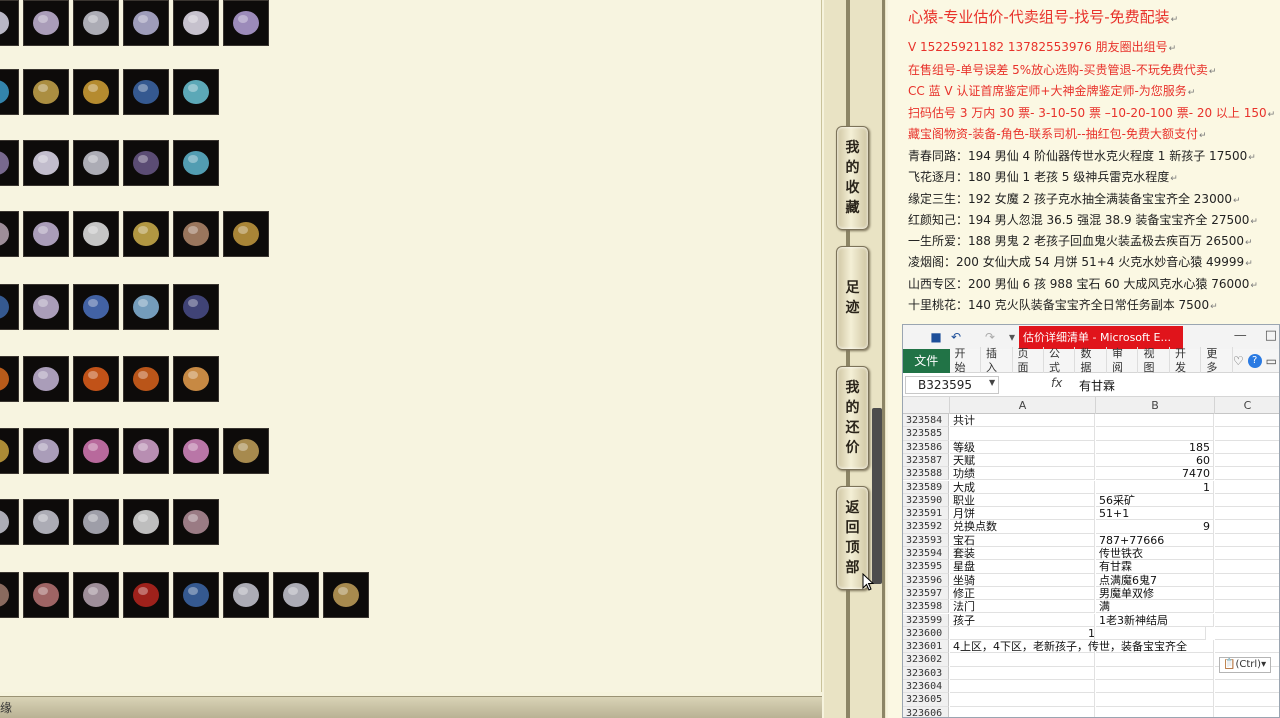  Describe the element at coordinates (196, 92) in the screenshot. I see `mask-icon` at that location.